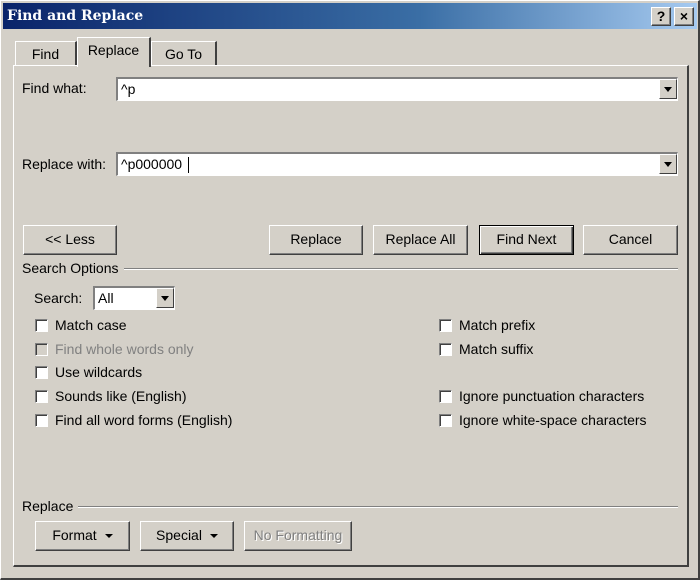  Describe the element at coordinates (121, 396) in the screenshot. I see `sounds-like-label: Sounds like (English)` at that location.